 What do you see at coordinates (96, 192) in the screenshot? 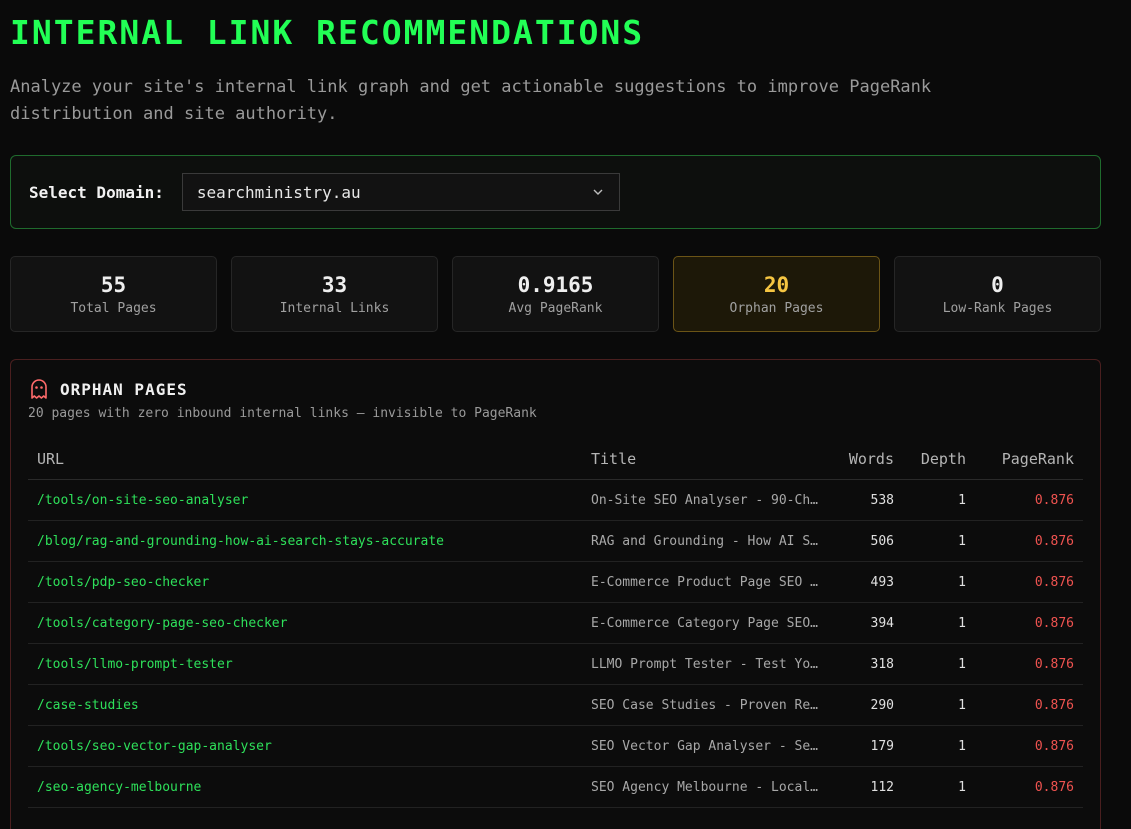
I see `domain-label: Select Domain:` at bounding box center [96, 192].